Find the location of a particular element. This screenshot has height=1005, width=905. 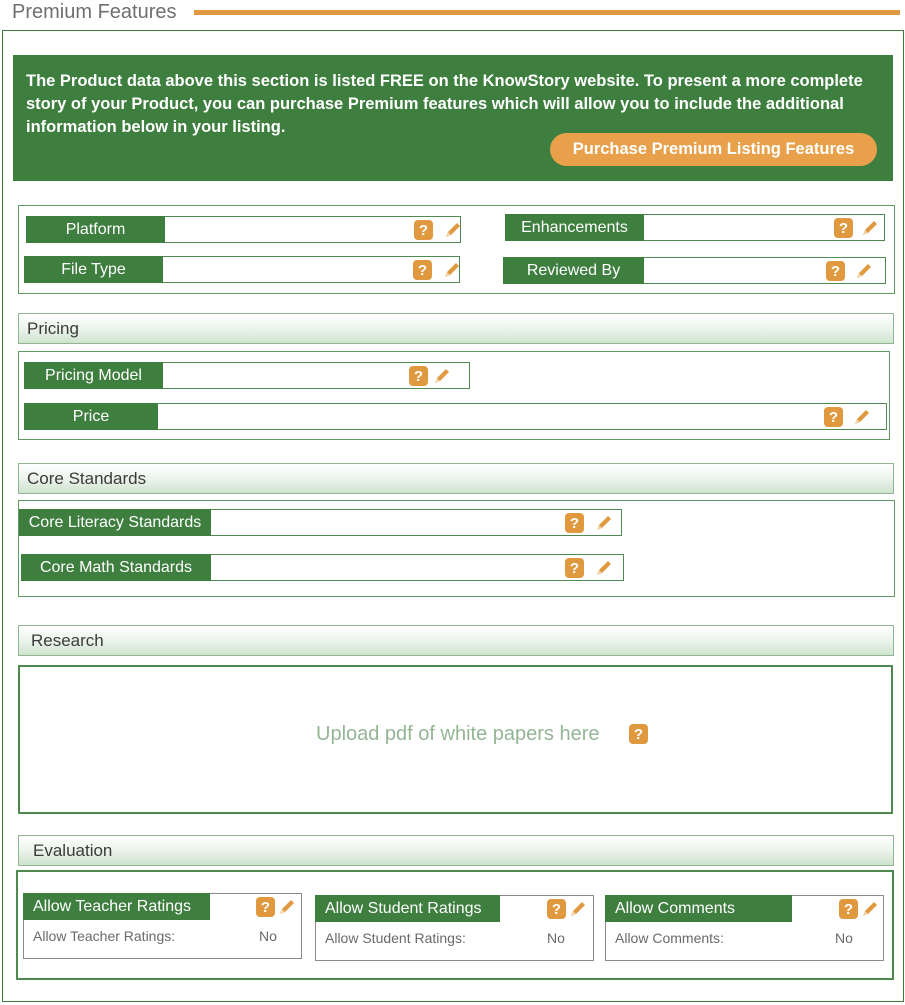

price-field: Price ? is located at coordinates (455, 416).